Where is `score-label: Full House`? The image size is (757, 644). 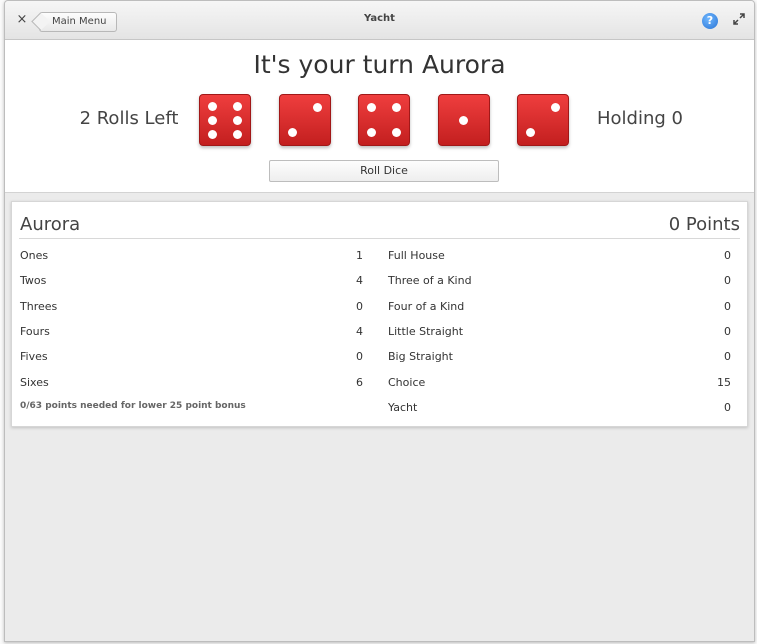
score-label: Full House is located at coordinates (416, 255).